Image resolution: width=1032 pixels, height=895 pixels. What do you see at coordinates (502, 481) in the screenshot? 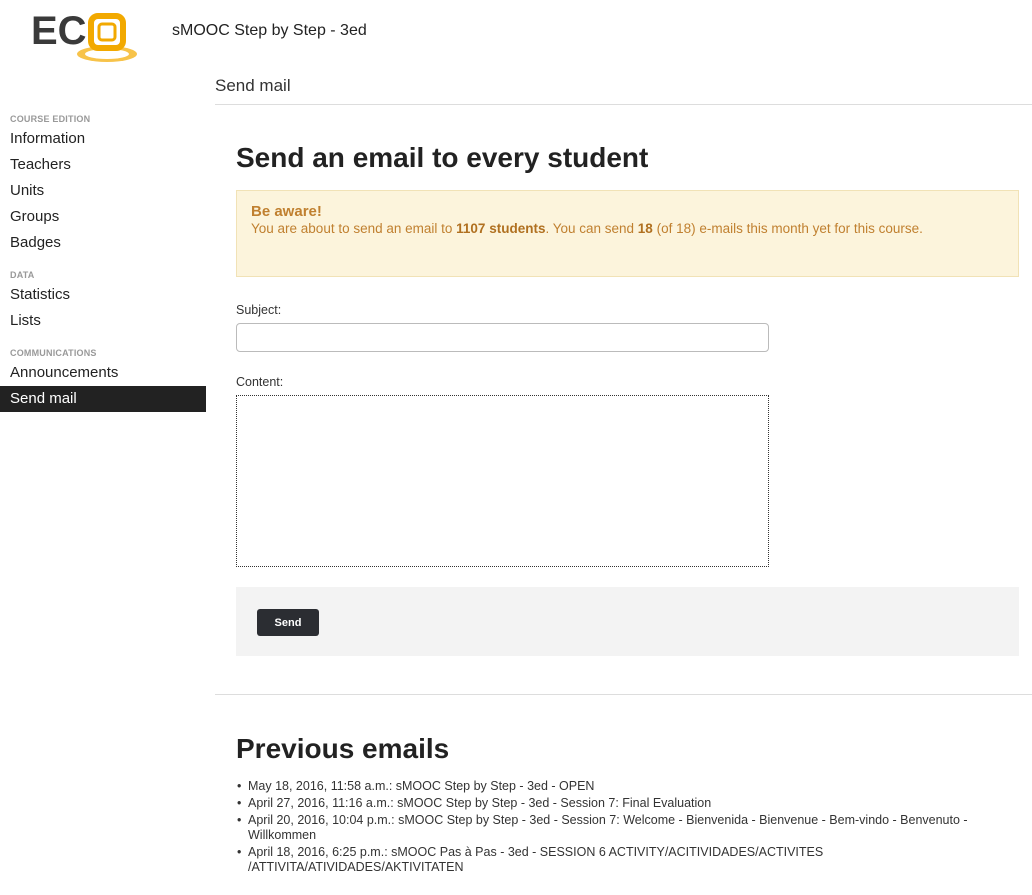
I see `content-textarea` at bounding box center [502, 481].